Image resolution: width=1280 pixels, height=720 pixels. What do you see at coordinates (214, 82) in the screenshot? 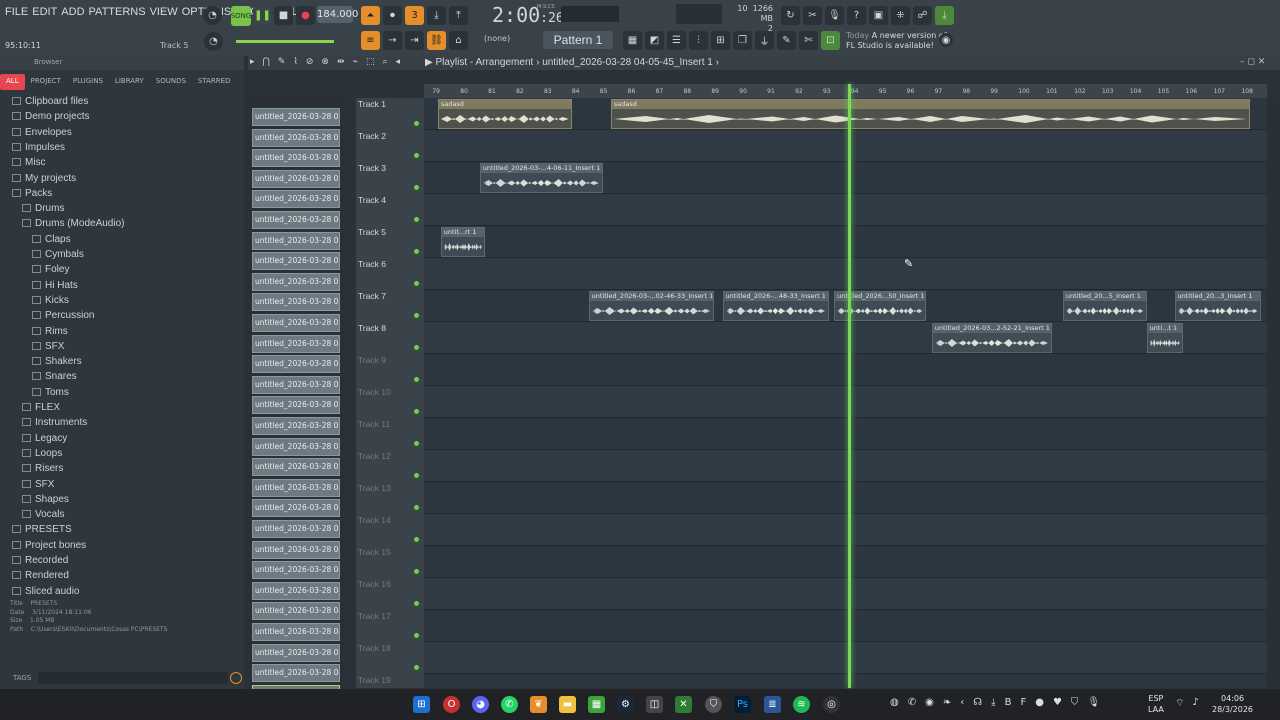
I see `browser-tab-starred: STARRED` at bounding box center [214, 82].